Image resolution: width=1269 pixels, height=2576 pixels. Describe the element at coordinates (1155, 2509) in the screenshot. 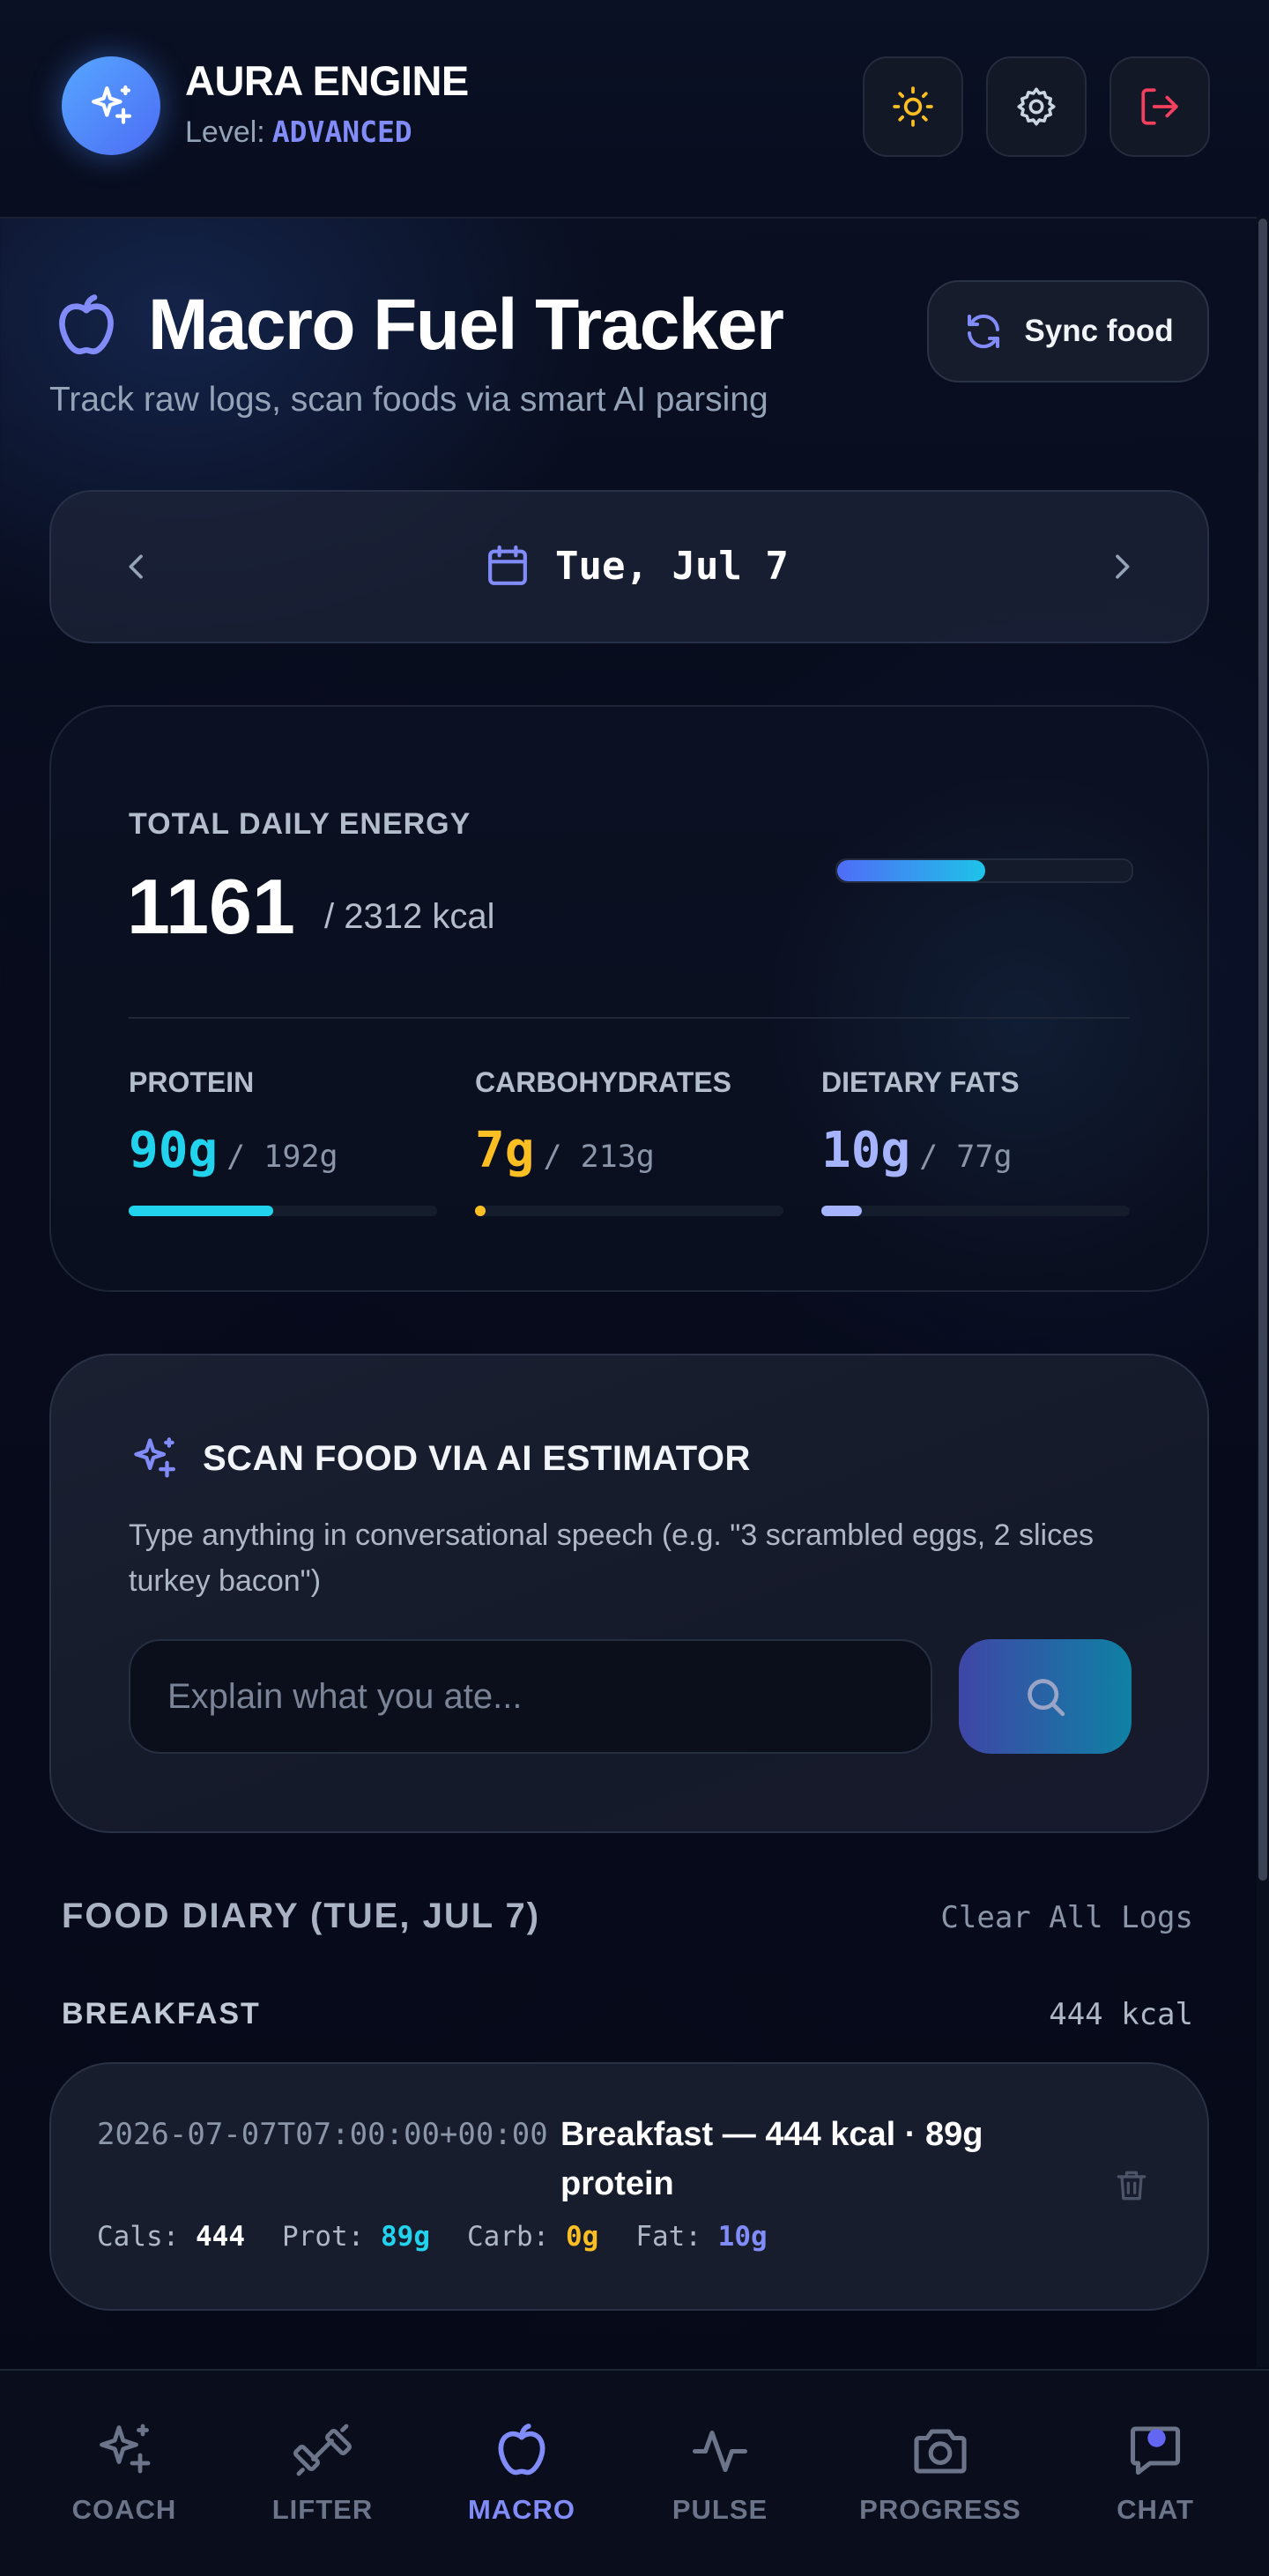

I see `nav-label: CHAT` at that location.